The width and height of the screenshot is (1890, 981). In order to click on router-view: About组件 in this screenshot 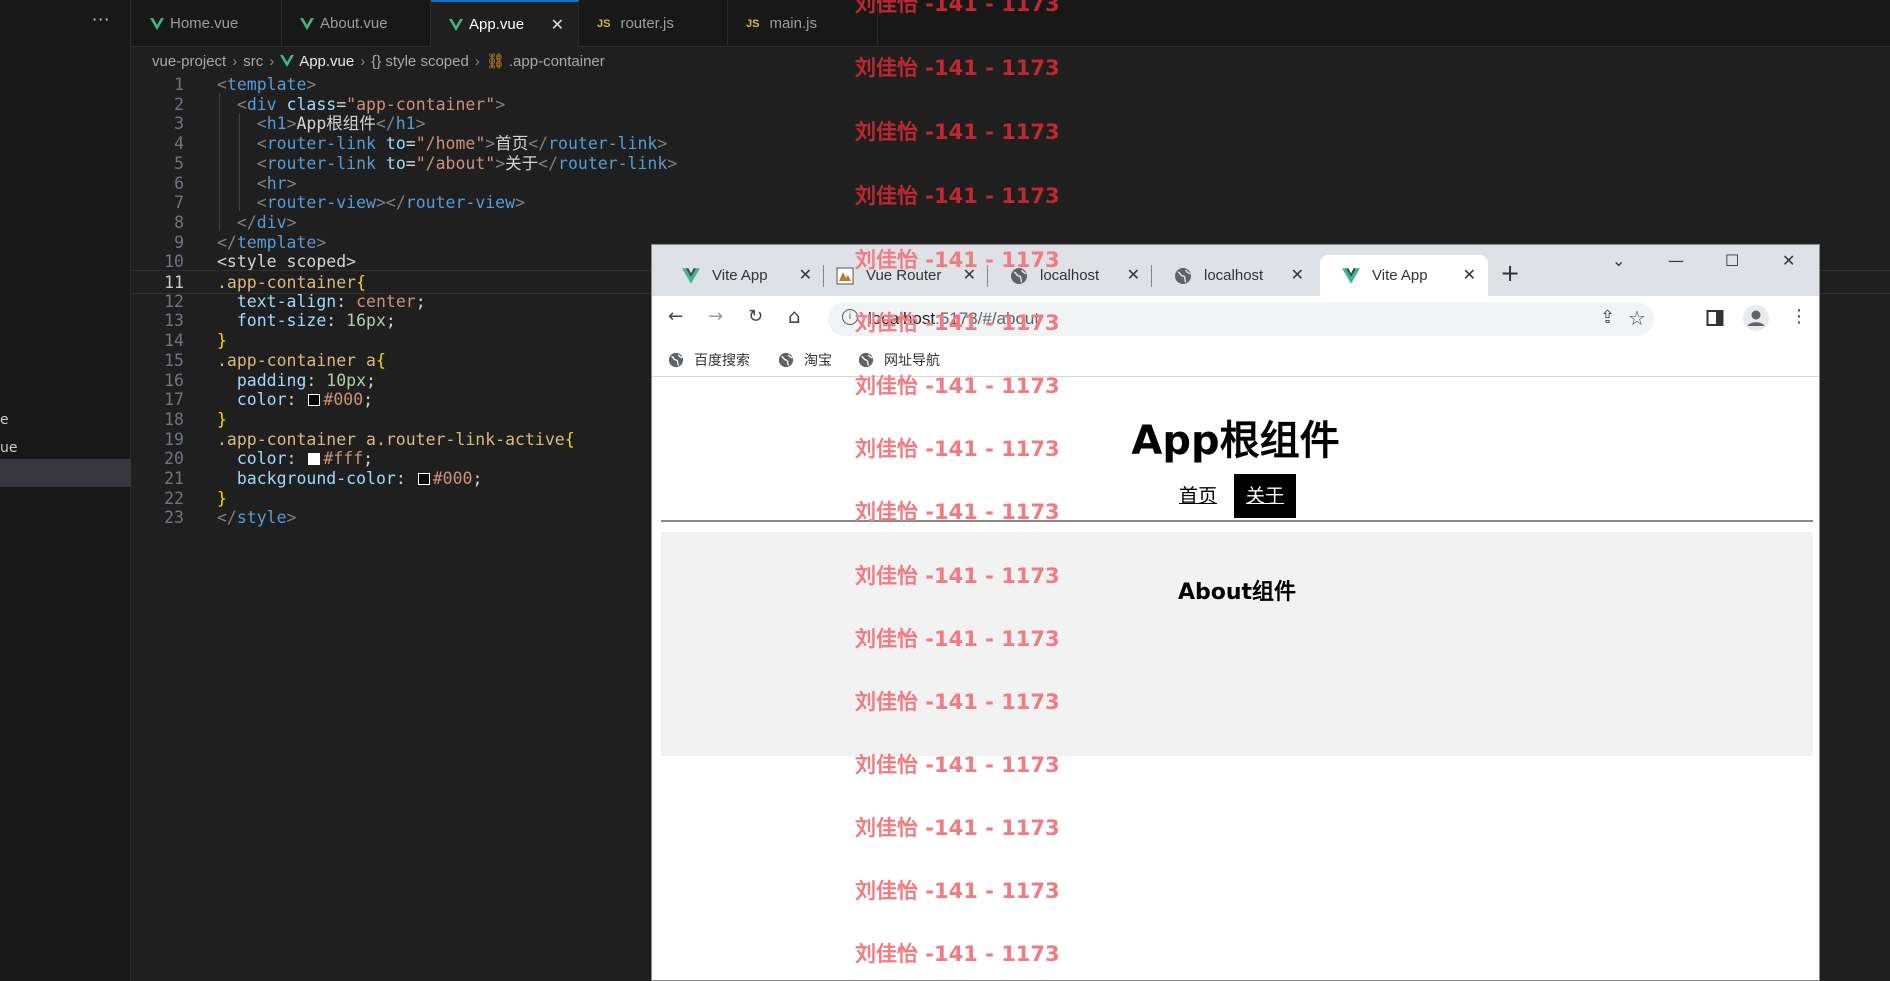, I will do `click(1237, 644)`.